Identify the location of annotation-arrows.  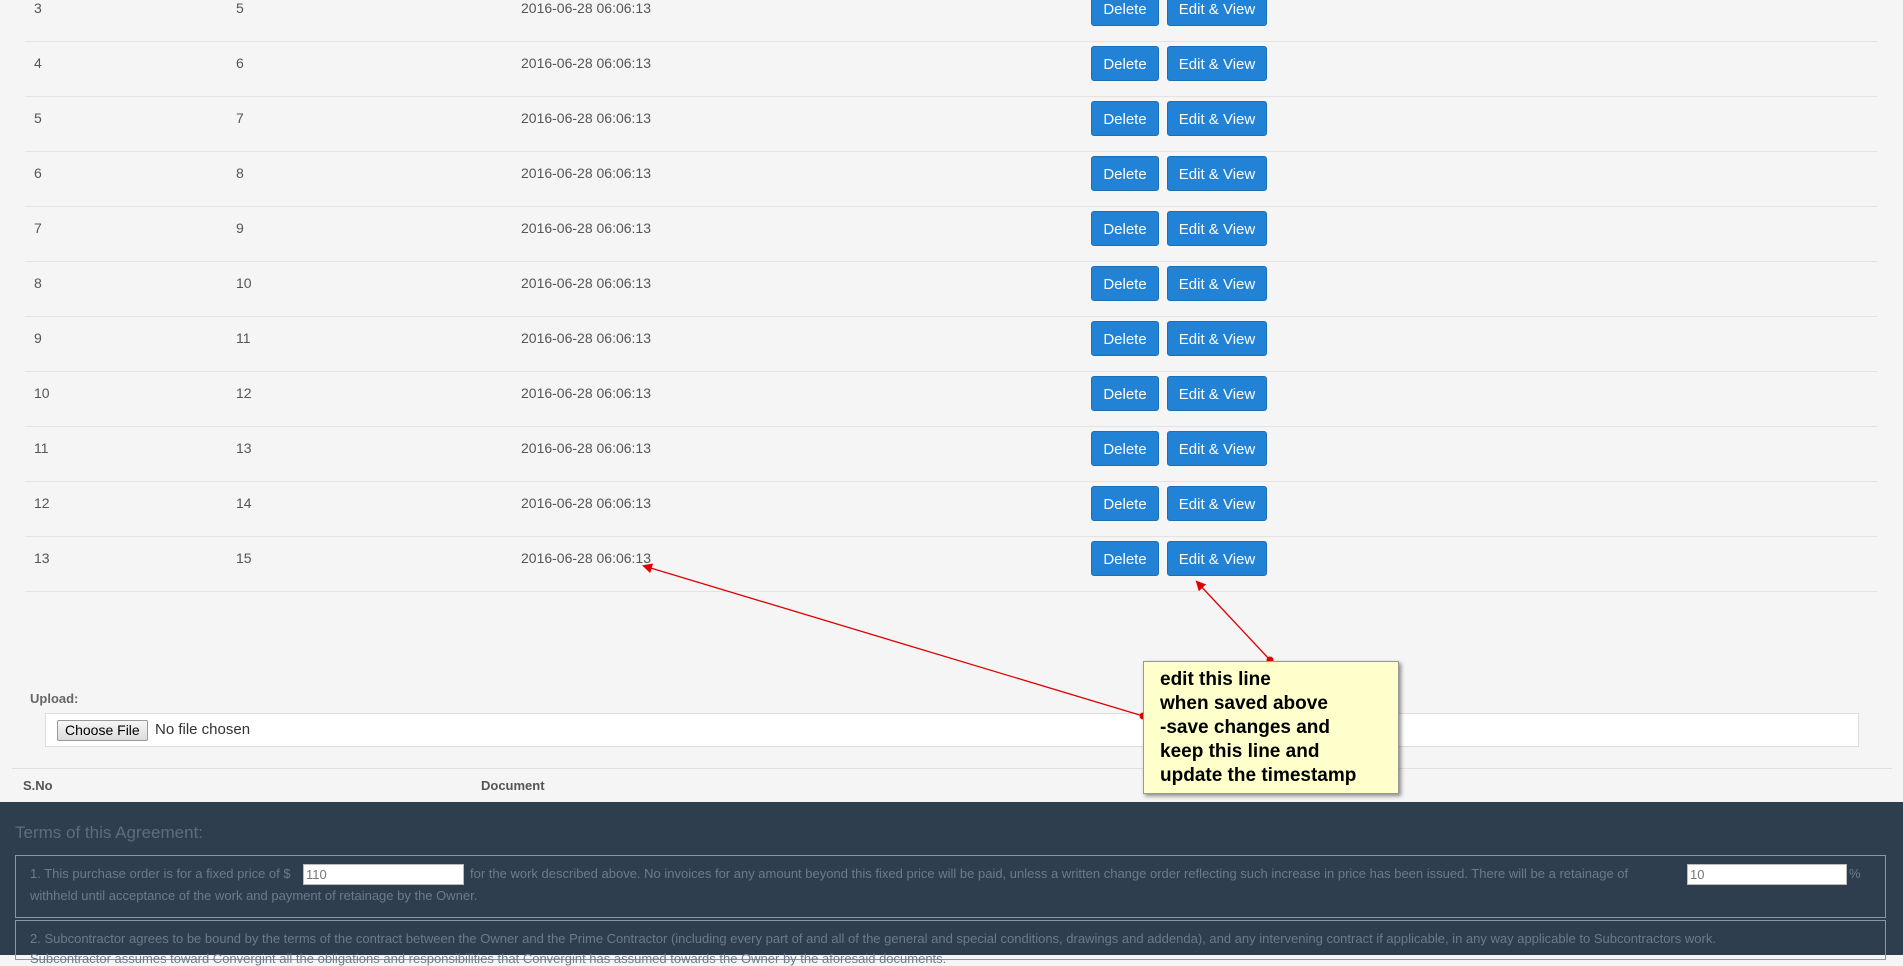
(958, 641).